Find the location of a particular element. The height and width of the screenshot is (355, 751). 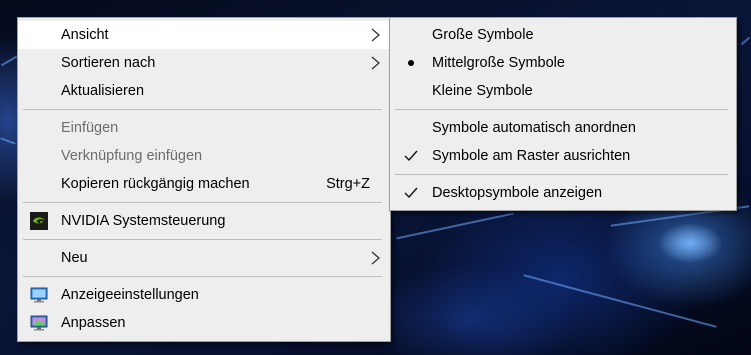

submenu-item-raster-ausrichten: Symbole am Raster ausrichten is located at coordinates (563, 156).